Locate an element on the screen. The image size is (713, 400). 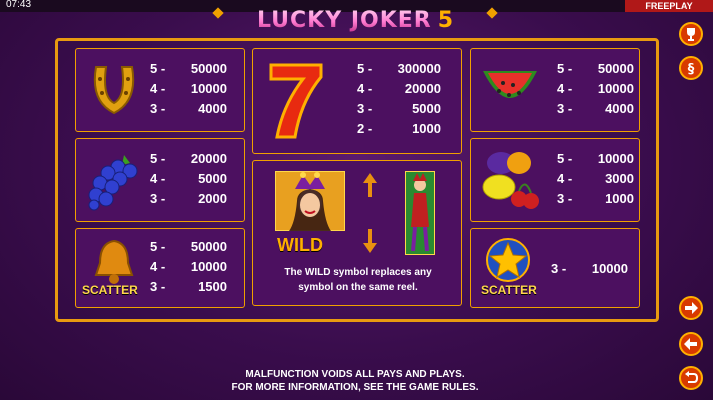
paytable-panel-fruits: 5 -10000 4 -3000 3 -1000 is located at coordinates (555, 180).